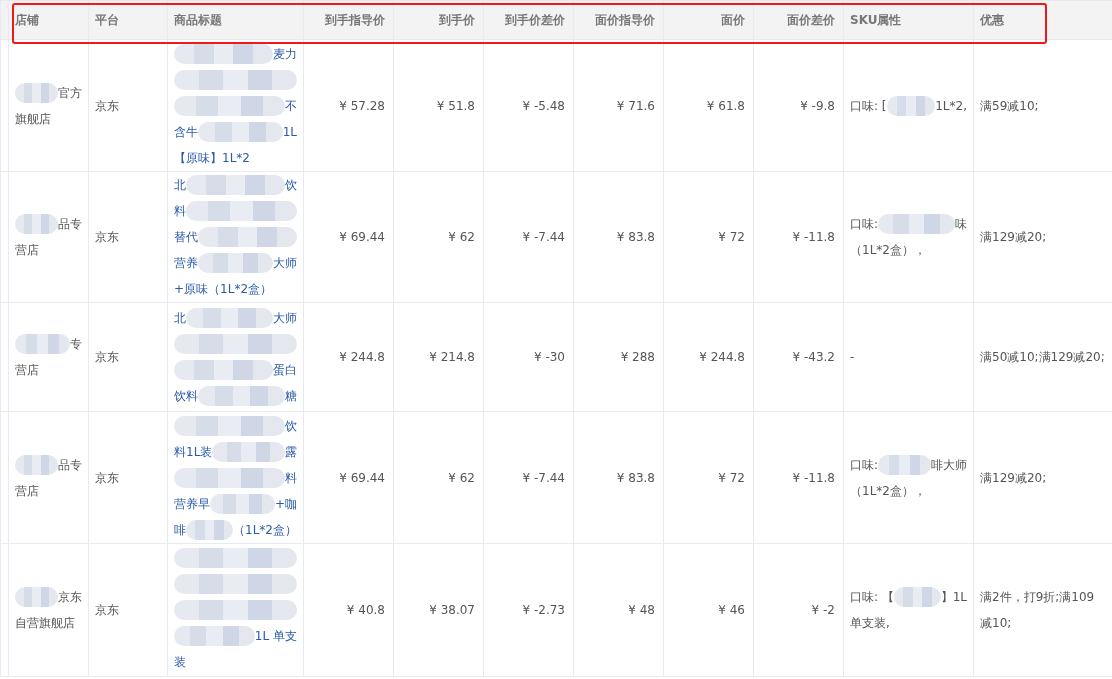  I want to click on product-title: 啡, so click(180, 529).